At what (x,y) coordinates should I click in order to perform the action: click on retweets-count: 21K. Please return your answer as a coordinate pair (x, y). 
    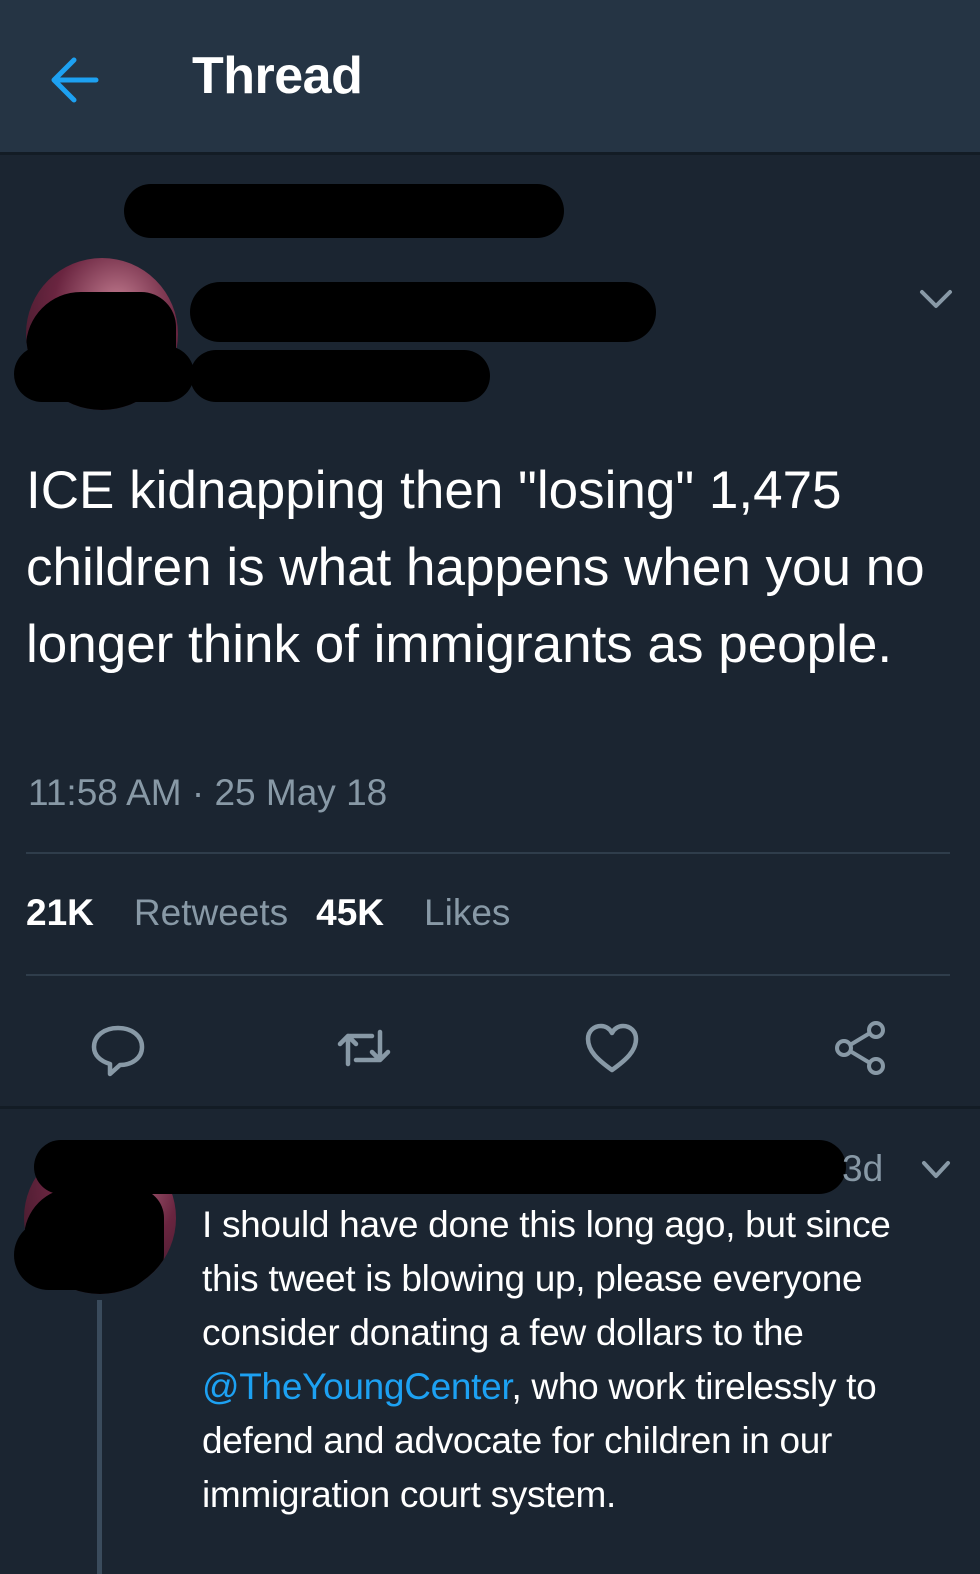
    Looking at the image, I should click on (60, 912).